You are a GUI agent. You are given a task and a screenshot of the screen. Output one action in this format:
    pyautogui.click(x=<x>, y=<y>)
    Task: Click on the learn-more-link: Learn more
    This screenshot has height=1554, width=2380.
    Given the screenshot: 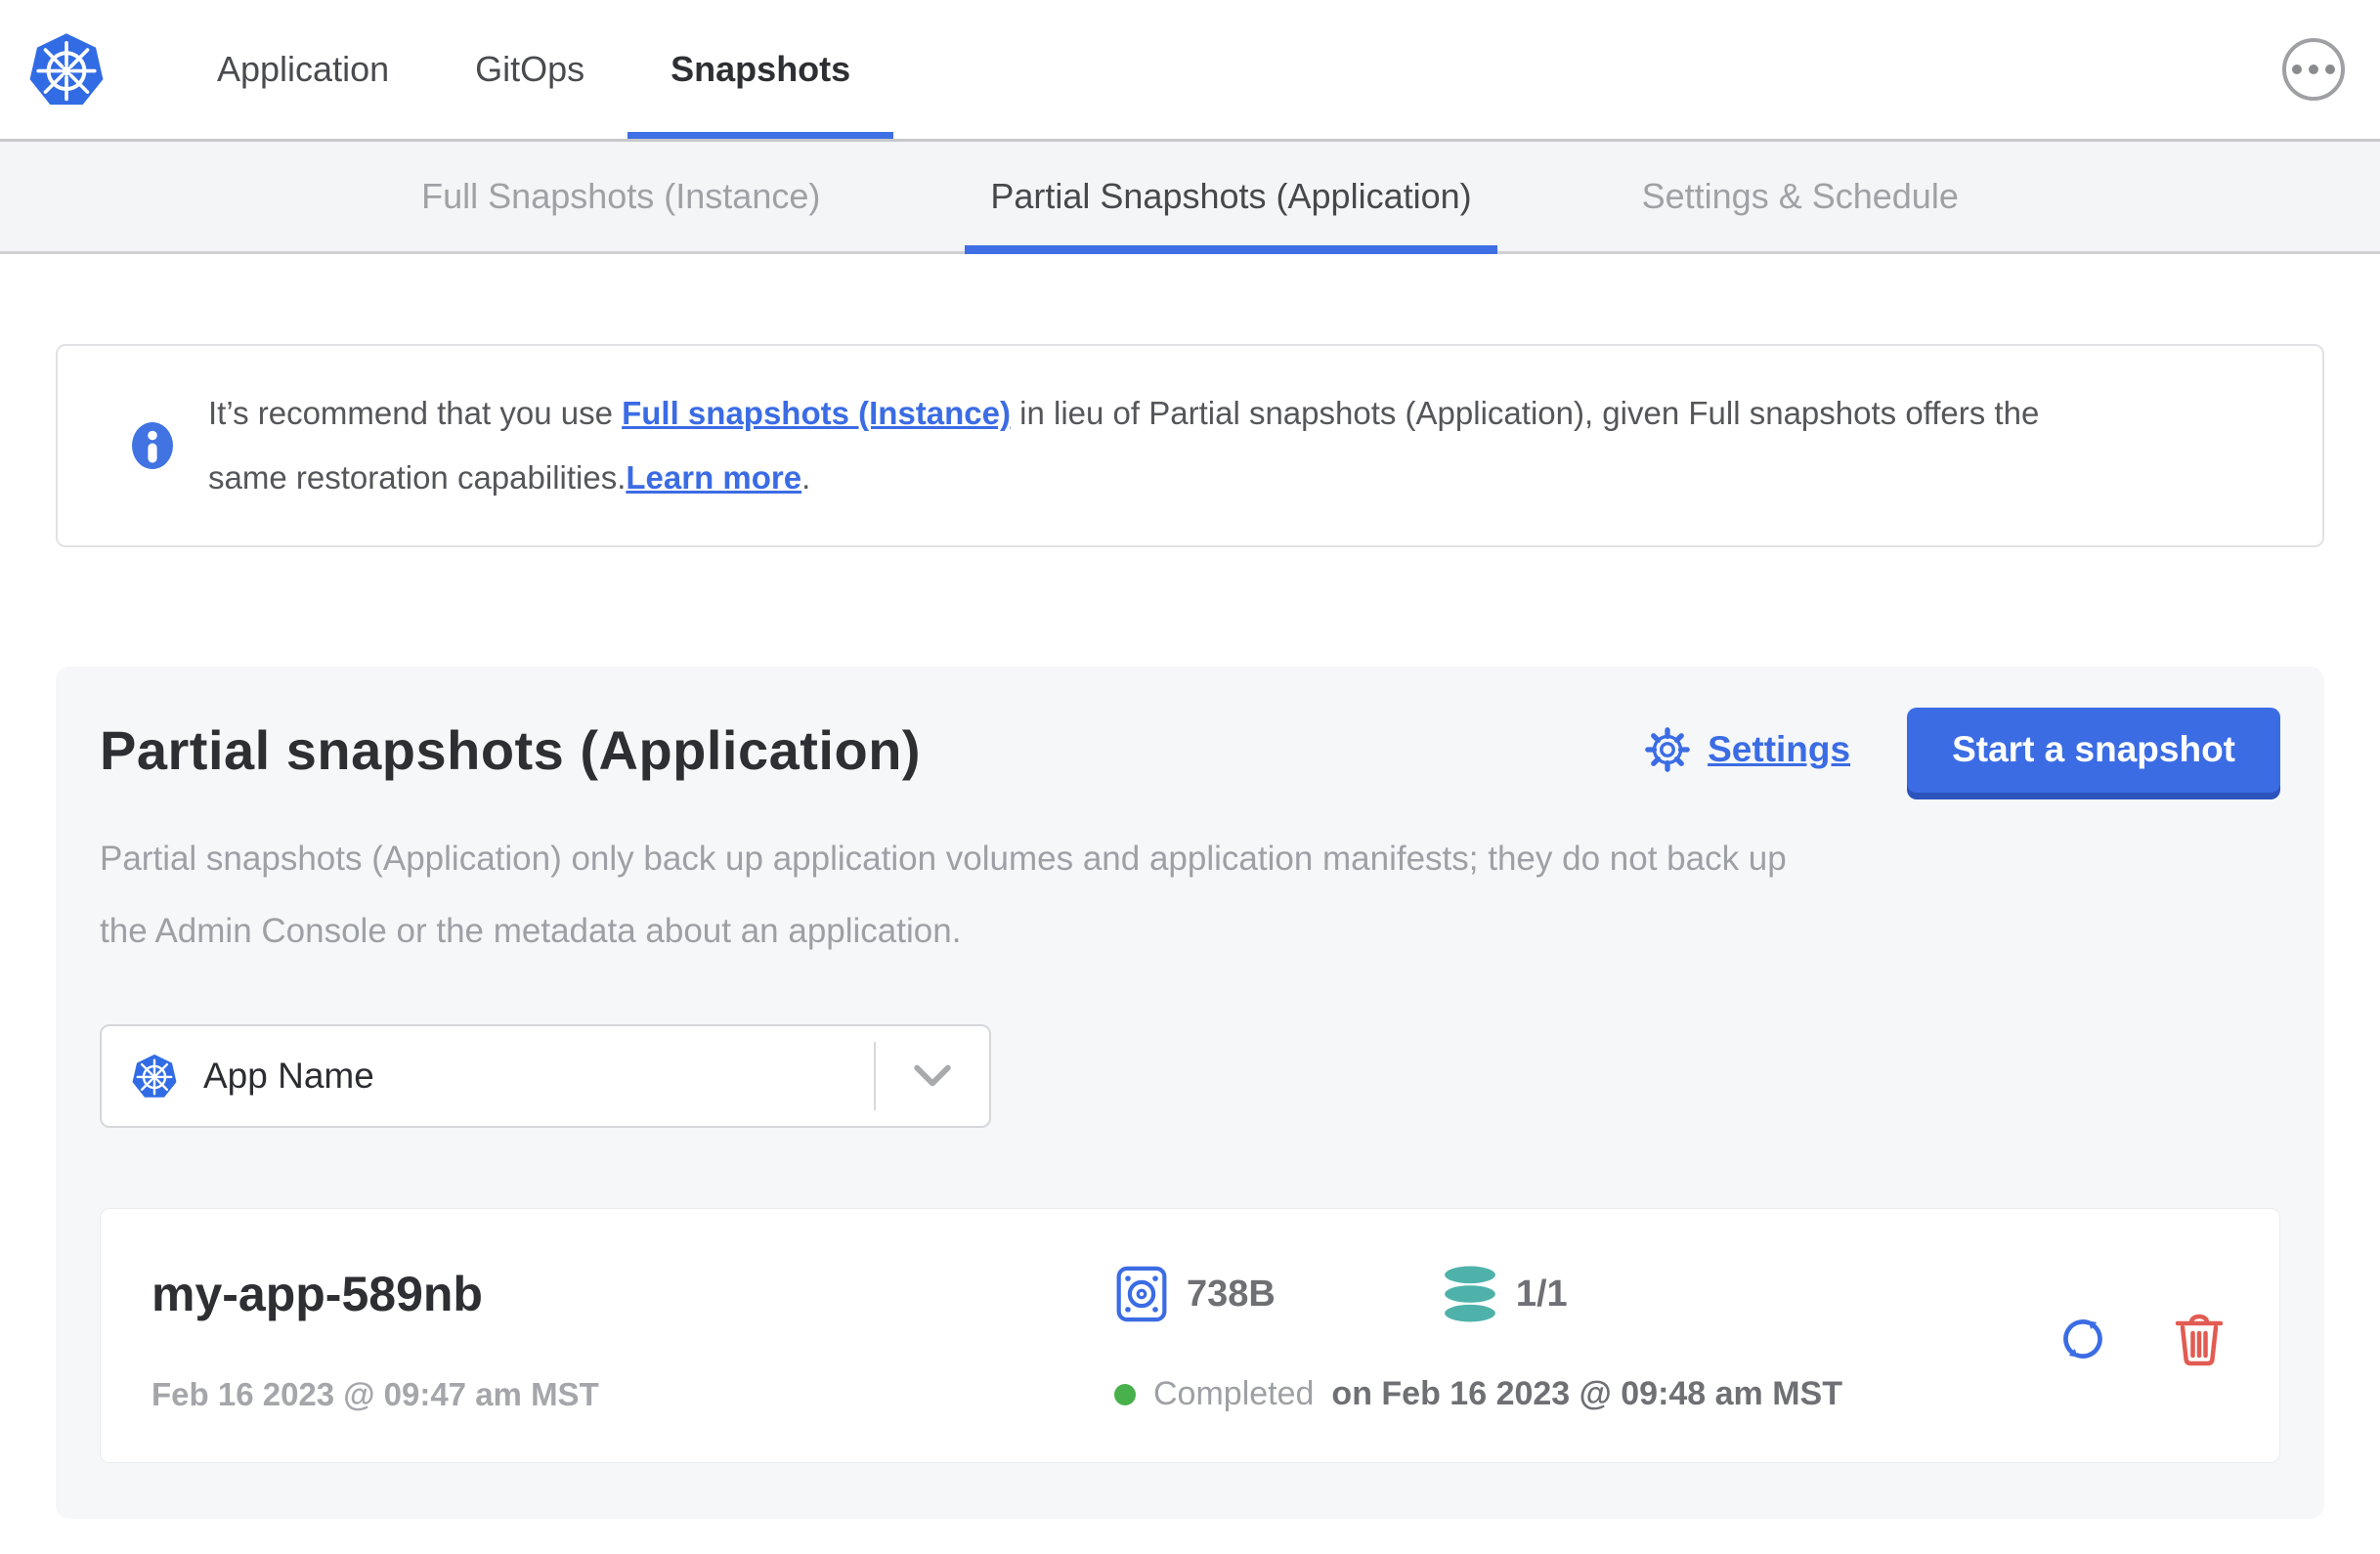 What is the action you would take?
    pyautogui.click(x=713, y=477)
    